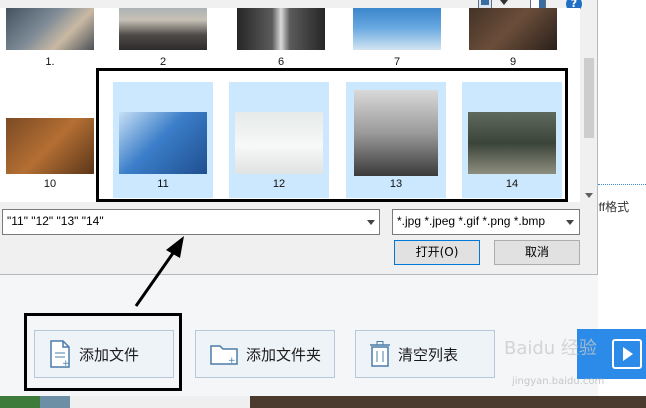  Describe the element at coordinates (613, 207) in the screenshot. I see `format-hint-text: iff格式` at that location.